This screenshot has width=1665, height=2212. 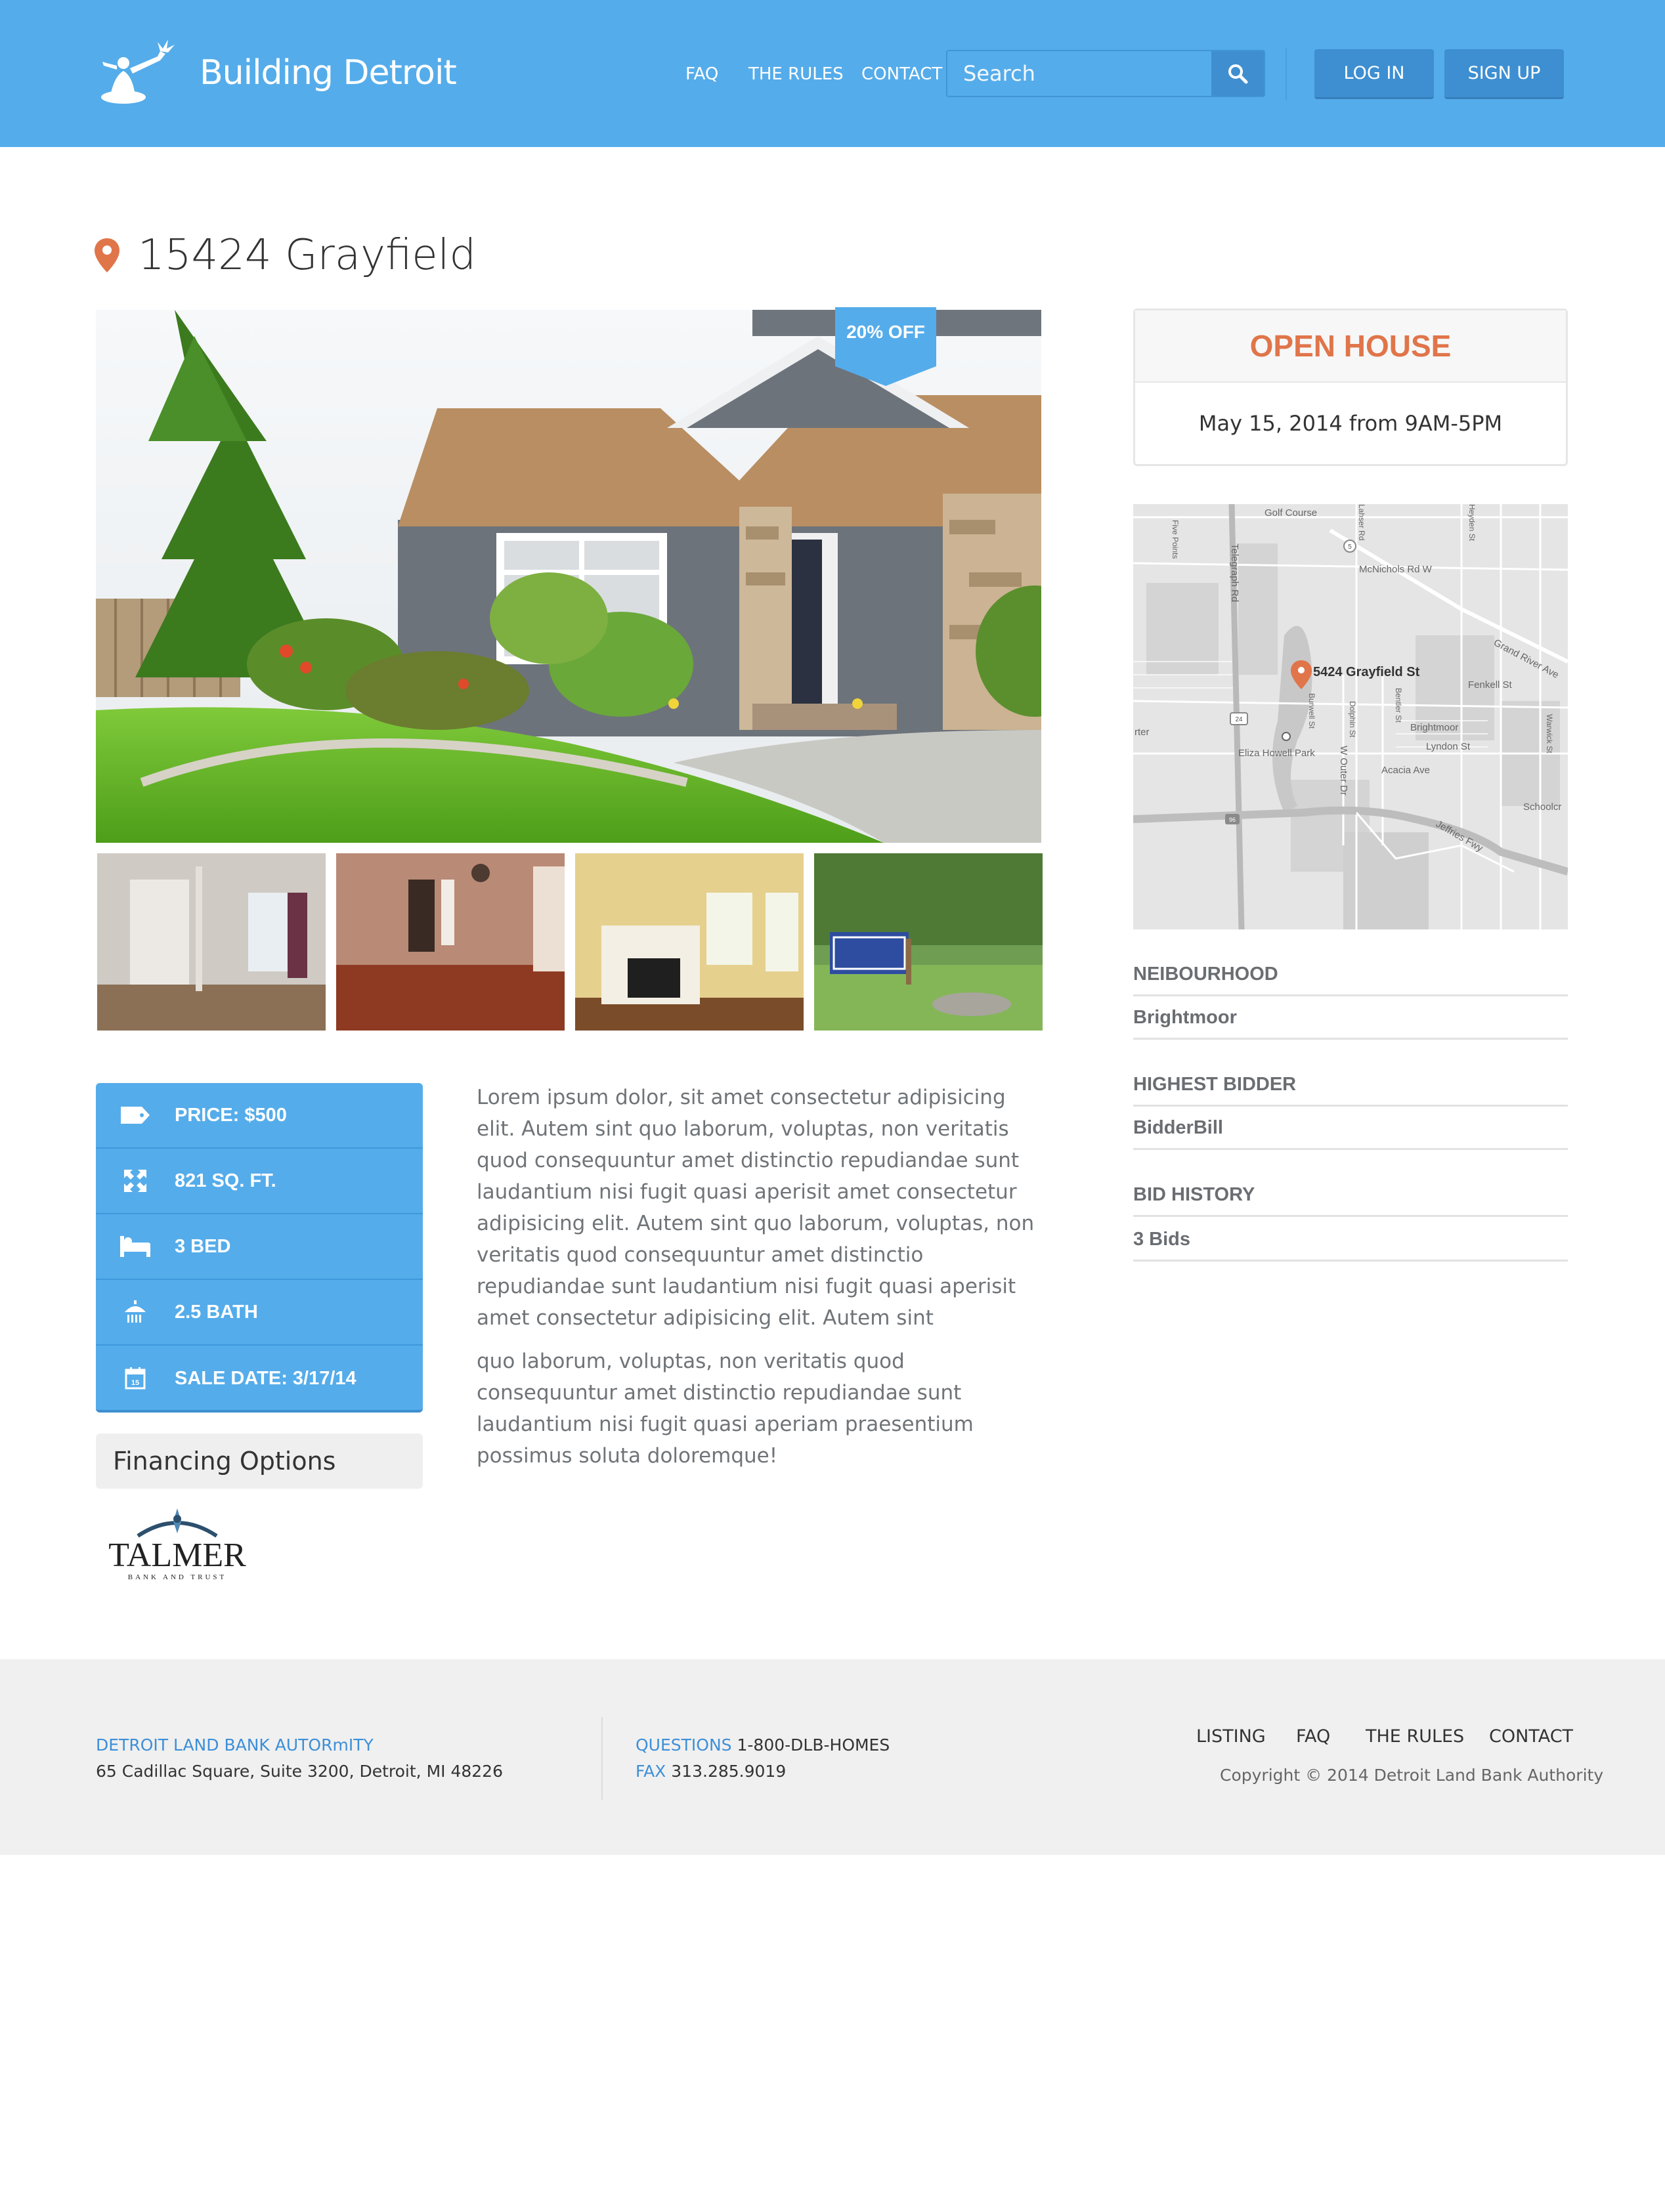 I want to click on shower-icon, so click(x=135, y=1312).